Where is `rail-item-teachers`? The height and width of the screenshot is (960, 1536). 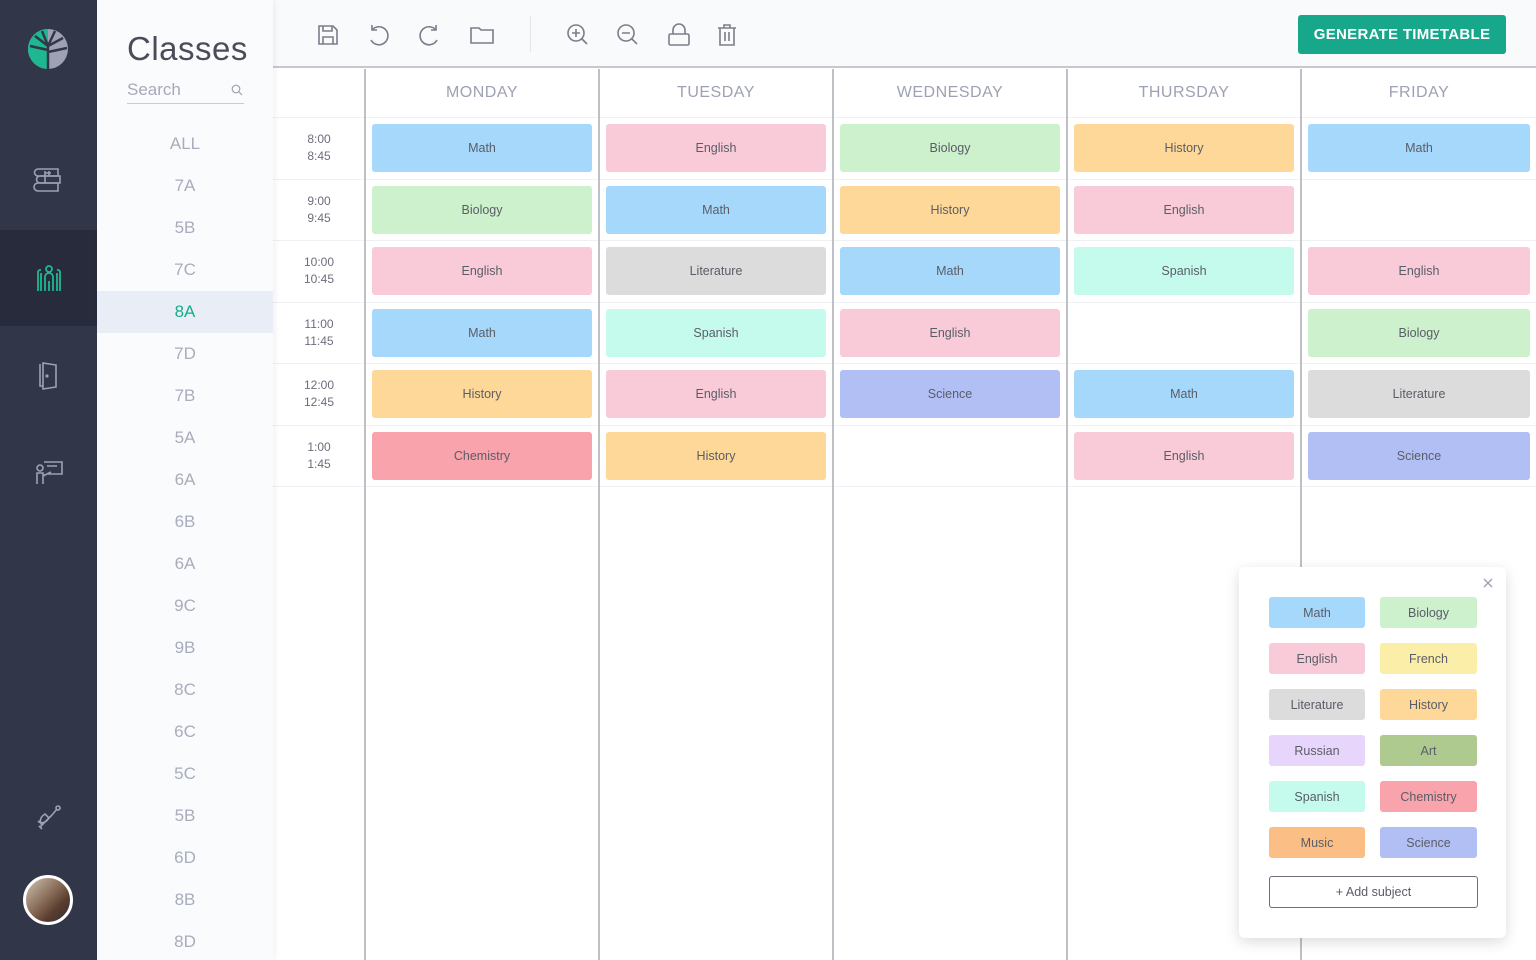
rail-item-teachers is located at coordinates (48, 471).